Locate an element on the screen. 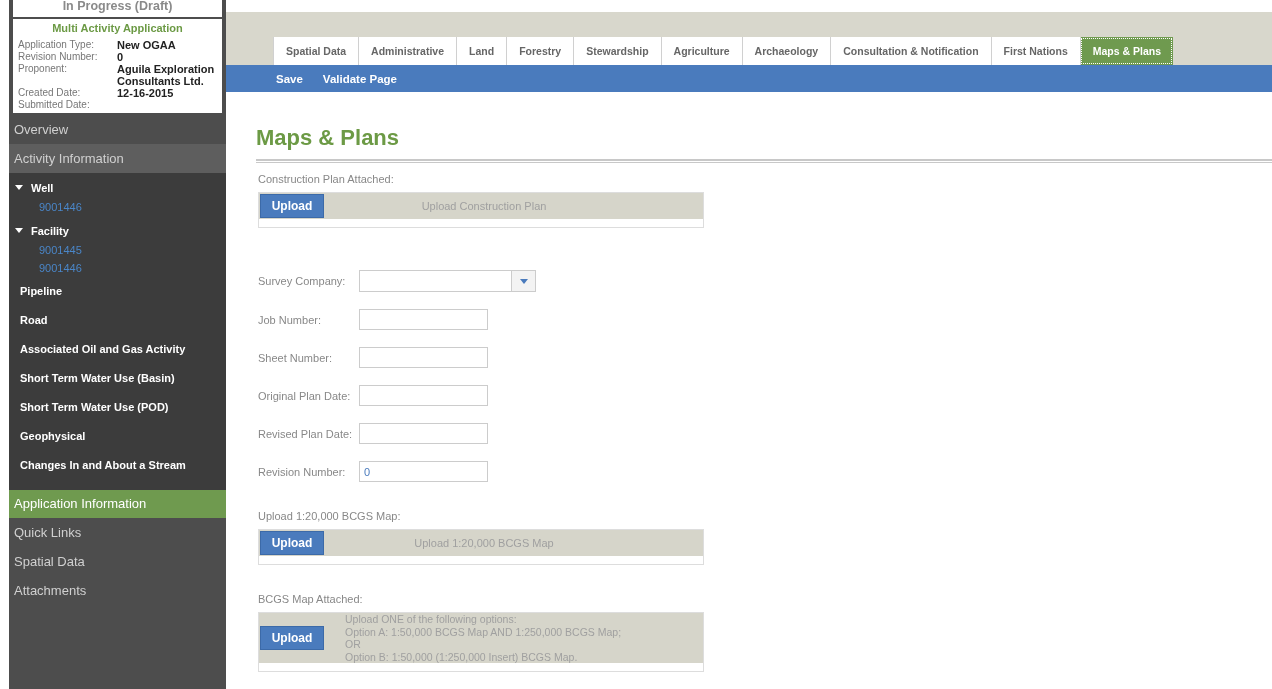  activity-link: 9001445 is located at coordinates (117, 250).